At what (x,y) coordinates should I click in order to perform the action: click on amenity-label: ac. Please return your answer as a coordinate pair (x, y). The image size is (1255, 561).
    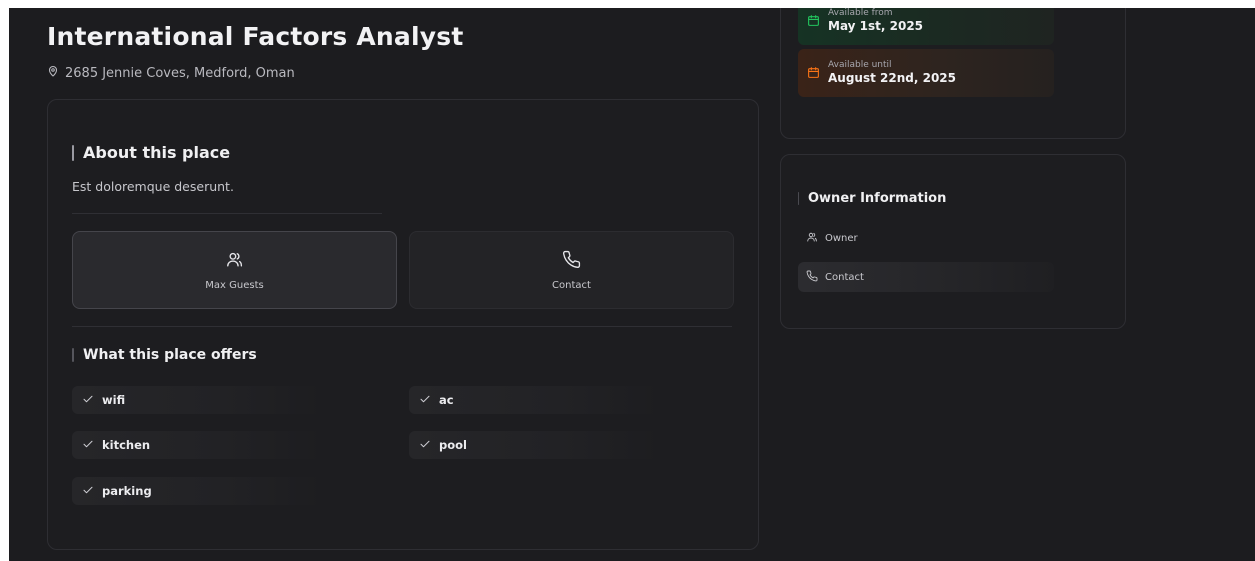
    Looking at the image, I should click on (446, 400).